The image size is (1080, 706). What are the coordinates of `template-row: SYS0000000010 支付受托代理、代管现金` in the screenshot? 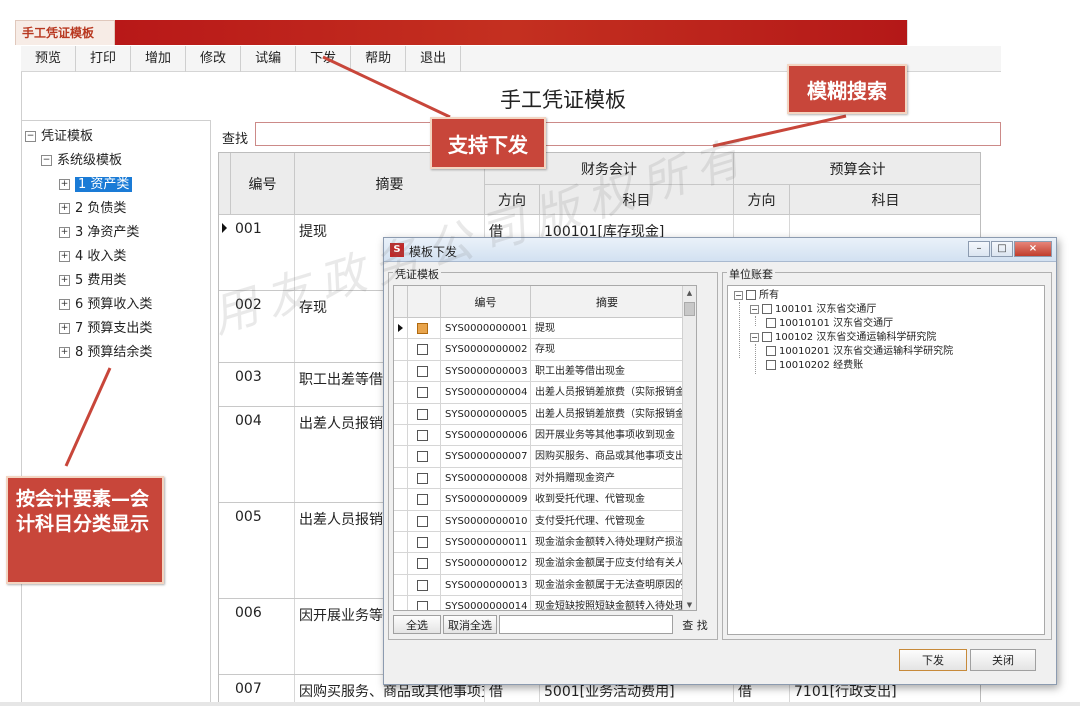 It's located at (545, 521).